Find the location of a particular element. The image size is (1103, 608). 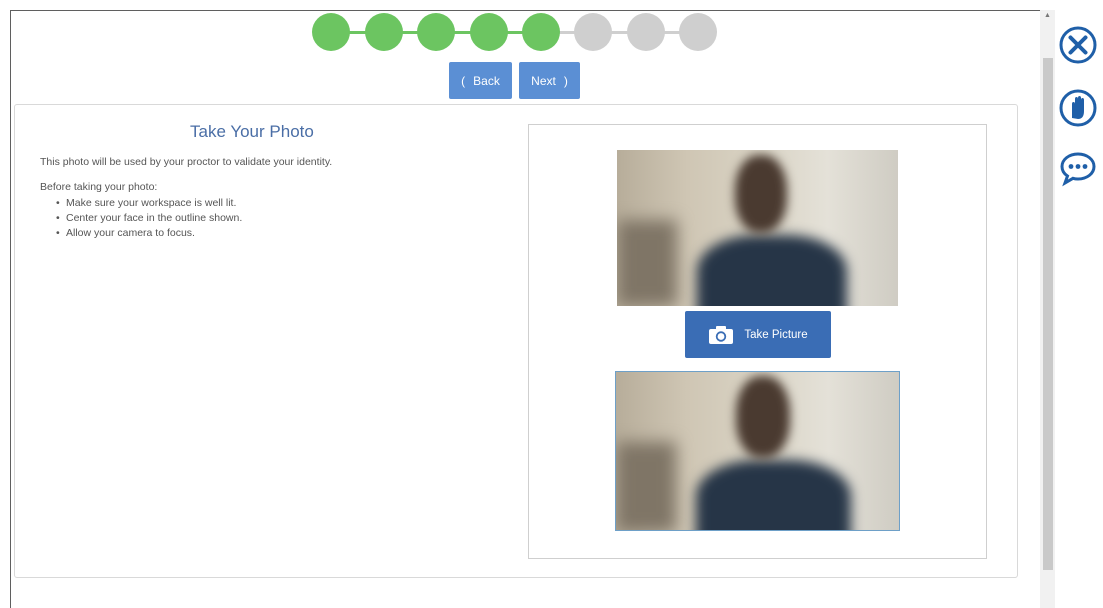

tip-item: Center your face in the outline shown. is located at coordinates (149, 219).